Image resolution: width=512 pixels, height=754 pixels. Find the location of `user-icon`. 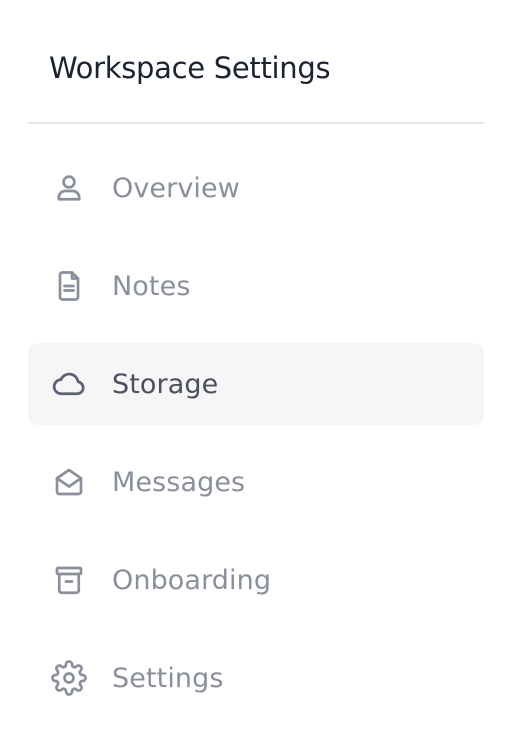

user-icon is located at coordinates (69, 188).